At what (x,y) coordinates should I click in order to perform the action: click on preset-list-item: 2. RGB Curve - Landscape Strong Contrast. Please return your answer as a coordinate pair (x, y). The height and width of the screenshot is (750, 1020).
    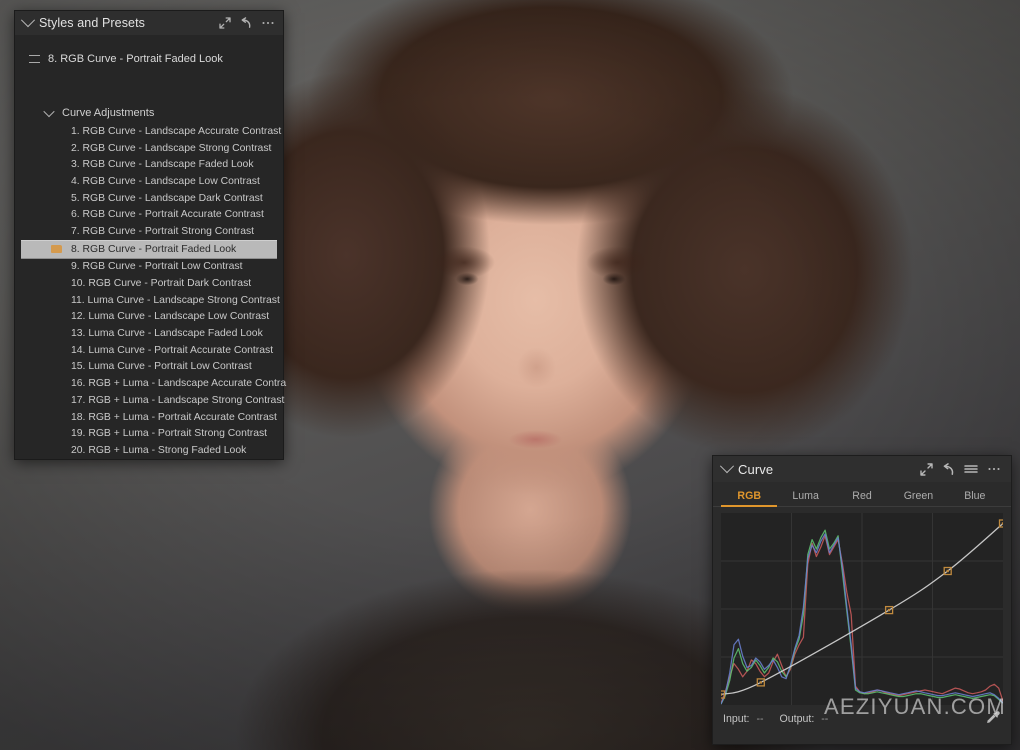
    Looking at the image, I should click on (149, 148).